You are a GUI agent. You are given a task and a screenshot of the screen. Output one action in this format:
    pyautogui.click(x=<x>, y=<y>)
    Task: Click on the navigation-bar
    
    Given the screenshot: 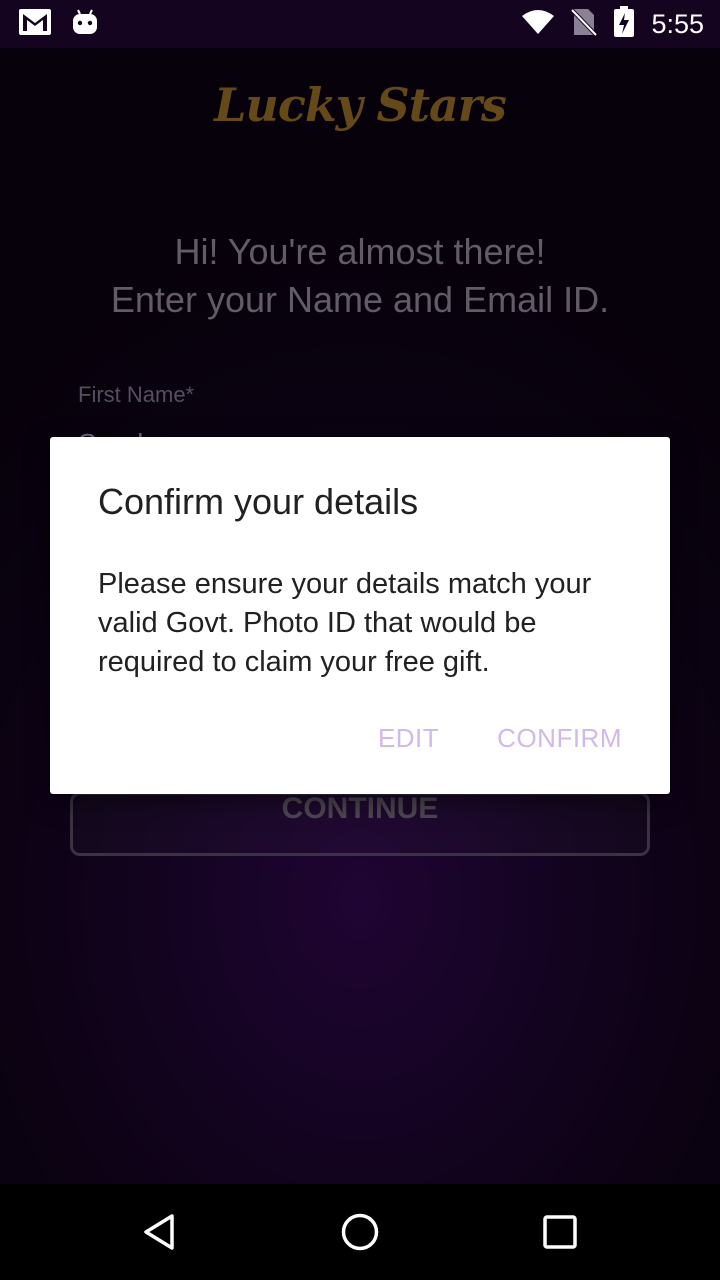 What is the action you would take?
    pyautogui.click(x=360, y=1232)
    